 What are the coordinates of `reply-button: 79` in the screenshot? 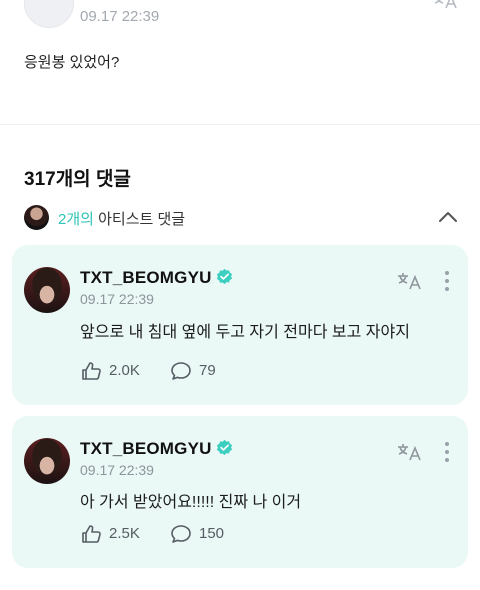 It's located at (205, 371).